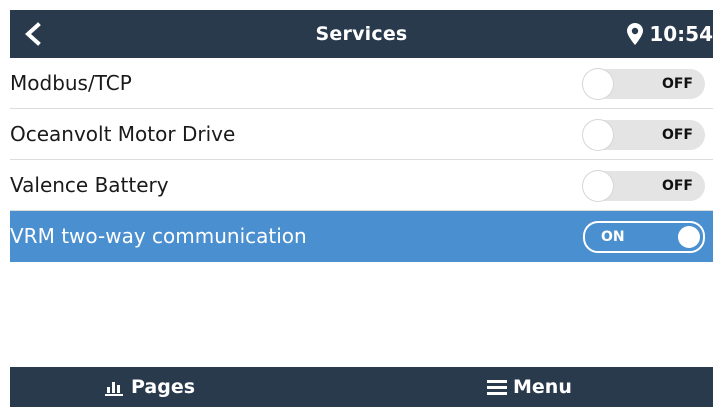 This screenshot has width=713, height=407. What do you see at coordinates (635, 34) in the screenshot?
I see `map-pin-icon` at bounding box center [635, 34].